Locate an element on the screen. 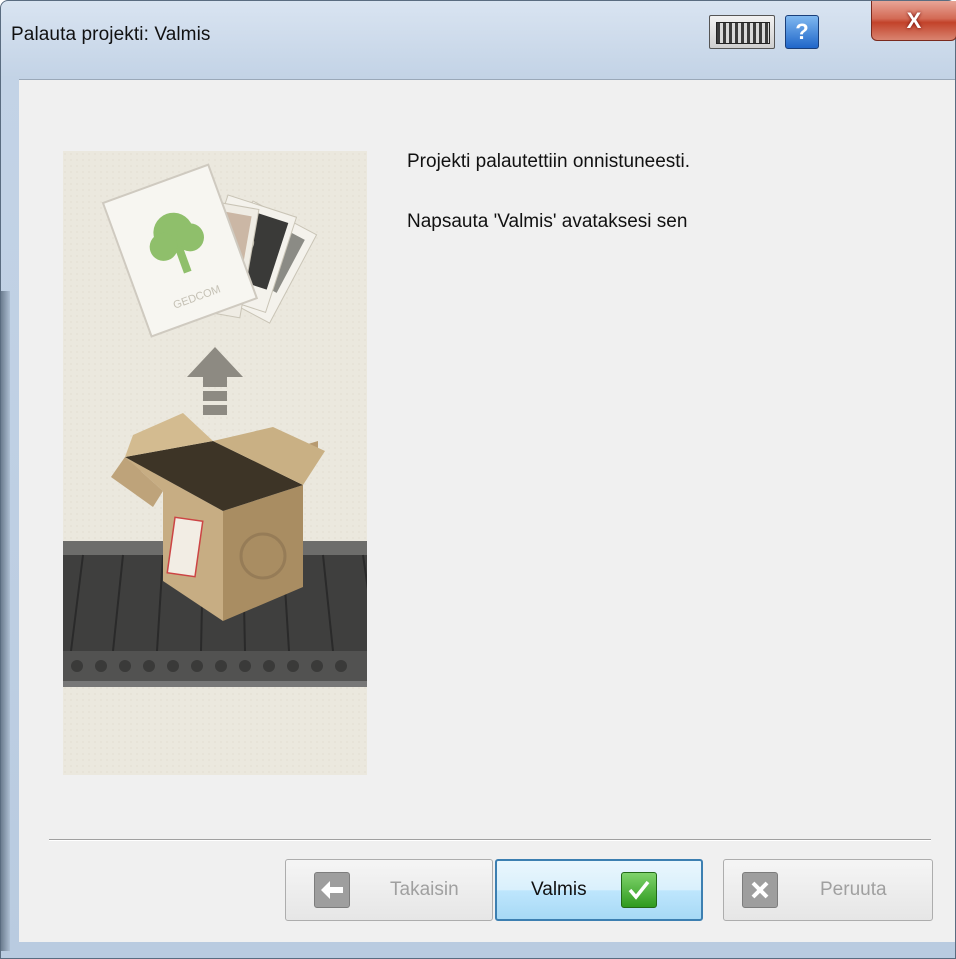 Image resolution: width=956 pixels, height=959 pixels. back-button: Takaisin is located at coordinates (389, 890).